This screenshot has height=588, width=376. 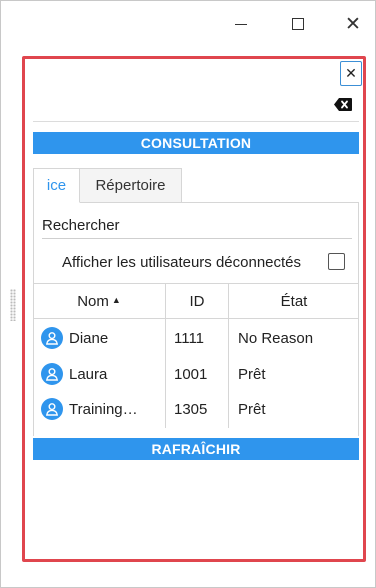 I want to click on maximize-icon, so click(x=298, y=24).